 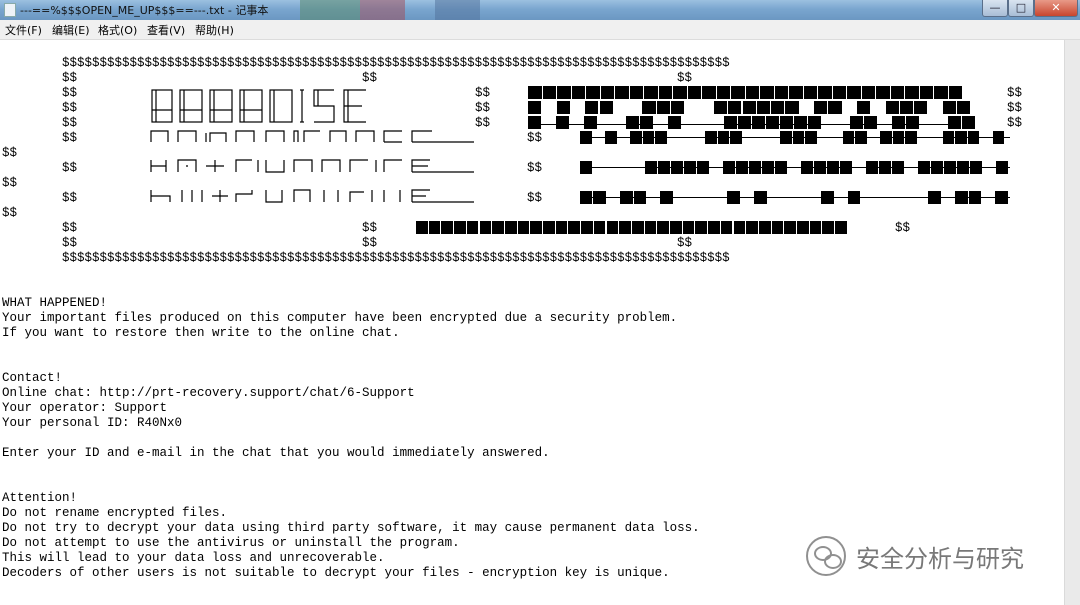 I want to click on note-line: Do not rename encrypted files., so click(x=115, y=513).